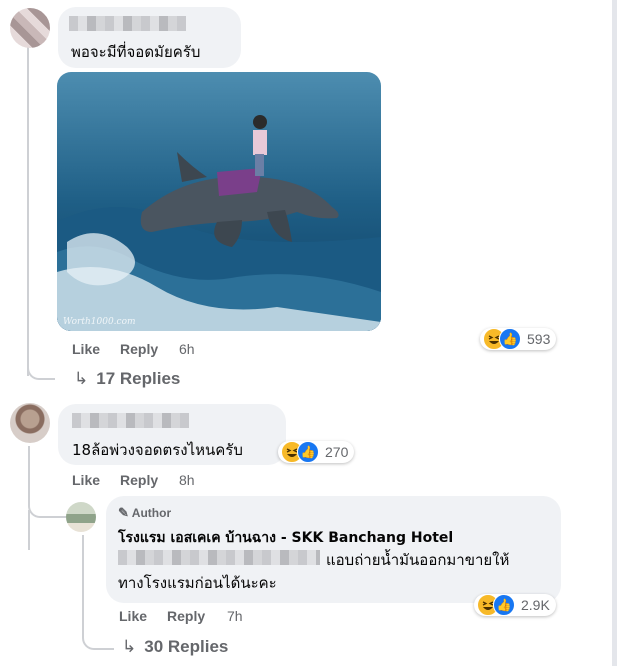 The image size is (617, 666). Describe the element at coordinates (535, 605) in the screenshot. I see `reaction-count: 2.9K` at that location.